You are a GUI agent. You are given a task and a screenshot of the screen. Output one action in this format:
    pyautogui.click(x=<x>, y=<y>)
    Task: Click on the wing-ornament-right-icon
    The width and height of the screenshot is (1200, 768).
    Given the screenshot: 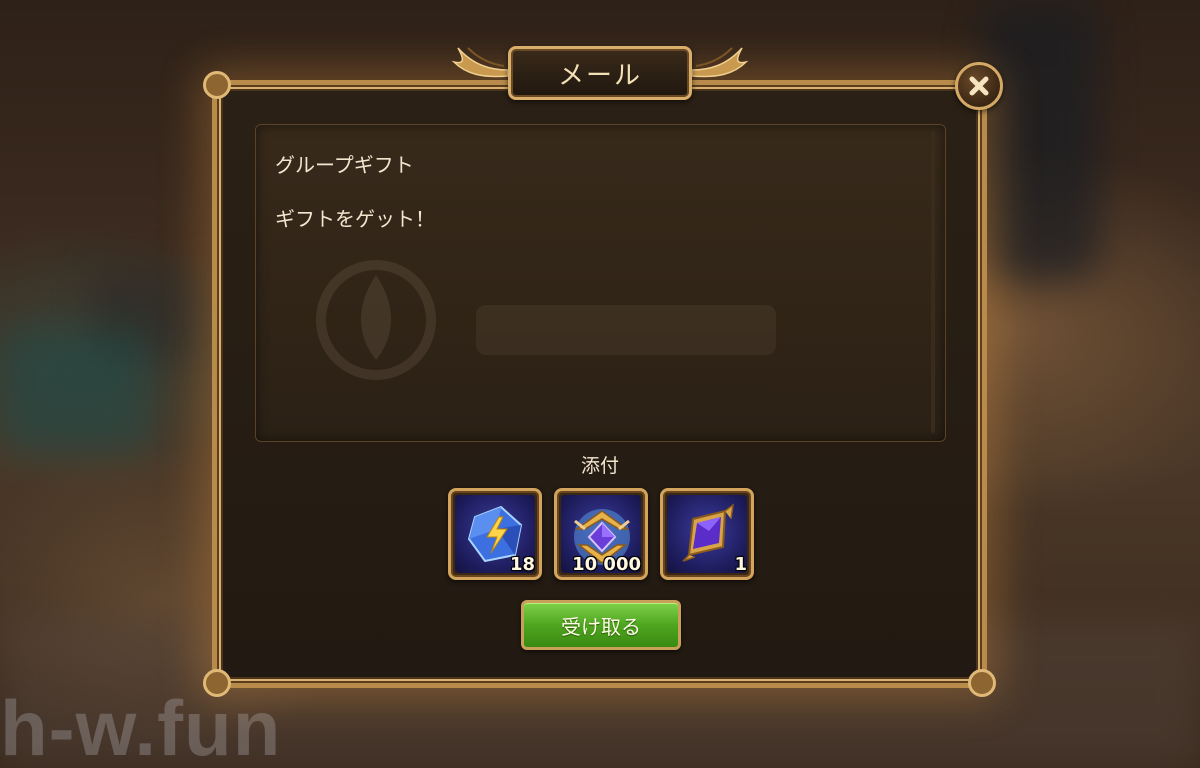 What is the action you would take?
    pyautogui.click(x=719, y=62)
    